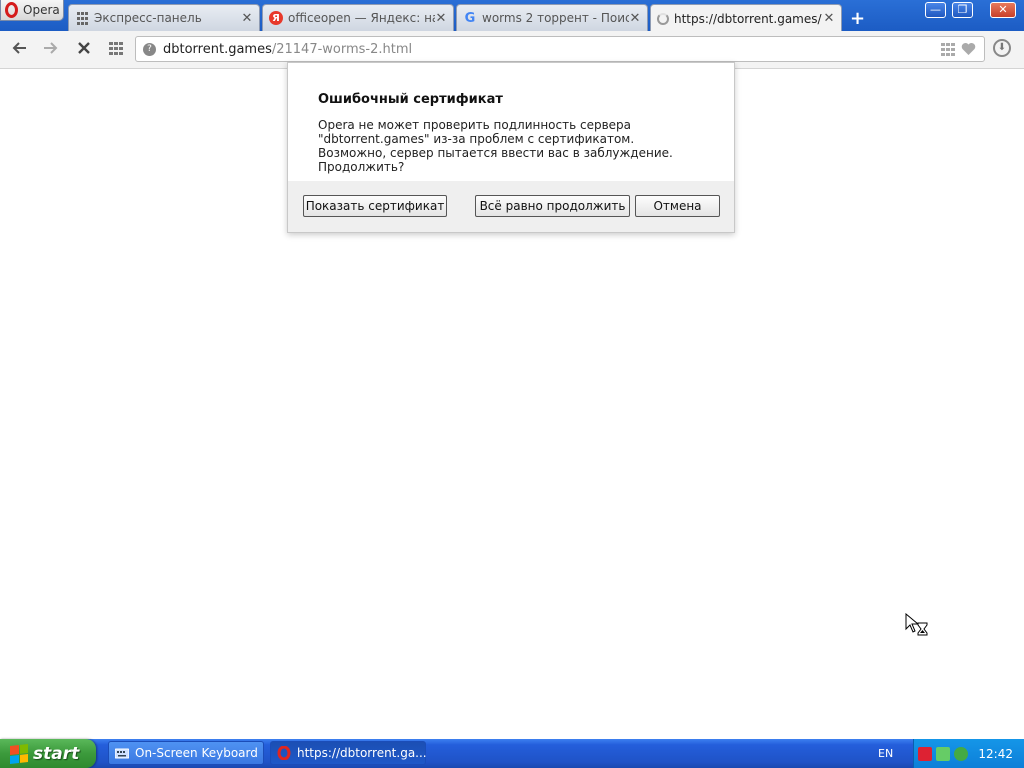 This screenshot has width=1024, height=768. Describe the element at coordinates (552, 206) in the screenshot. I see `continue-anyway-button: Всё равно продолжить` at that location.